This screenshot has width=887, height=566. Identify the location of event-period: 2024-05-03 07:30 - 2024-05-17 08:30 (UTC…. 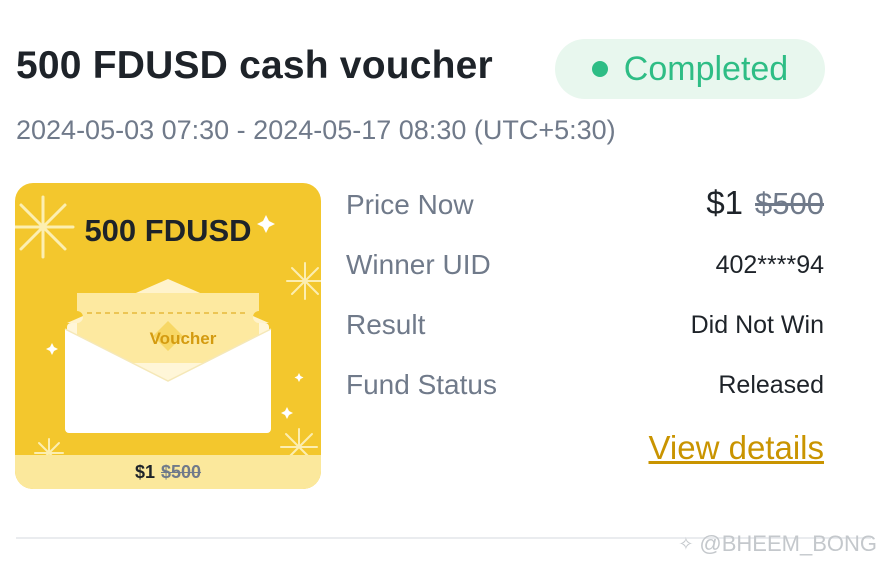
(316, 130).